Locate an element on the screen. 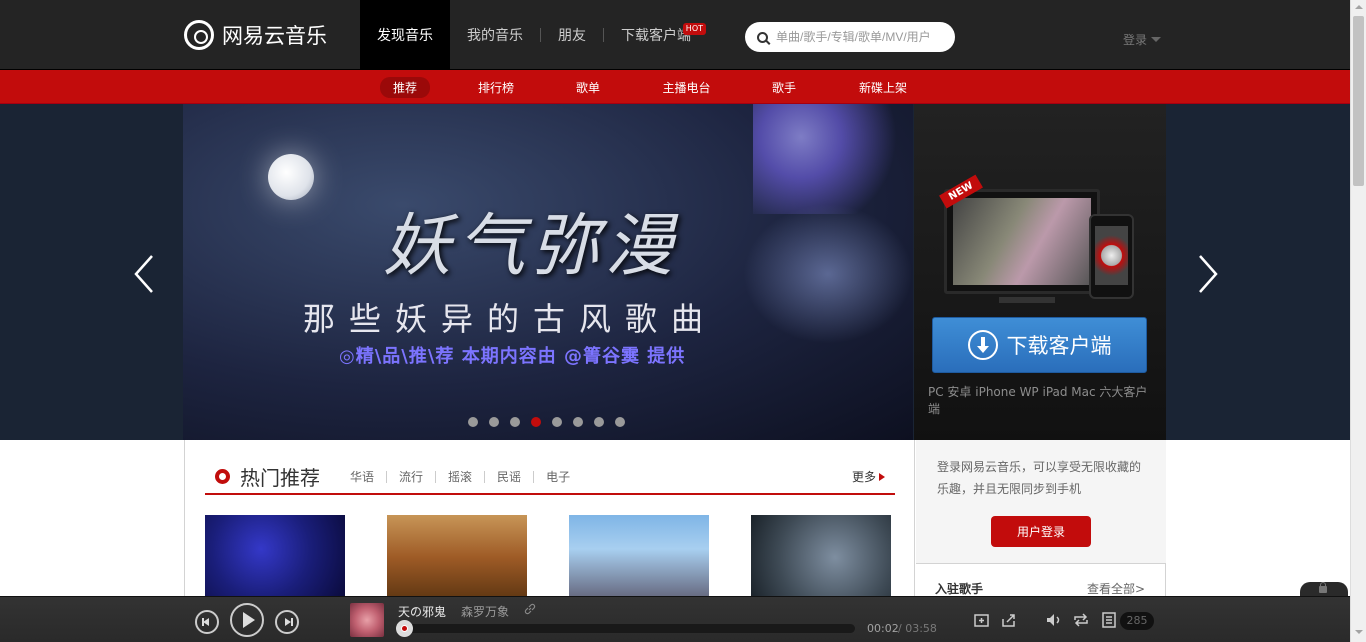 The width and height of the screenshot is (1366, 642). playlist-icon is located at coordinates (1109, 620).